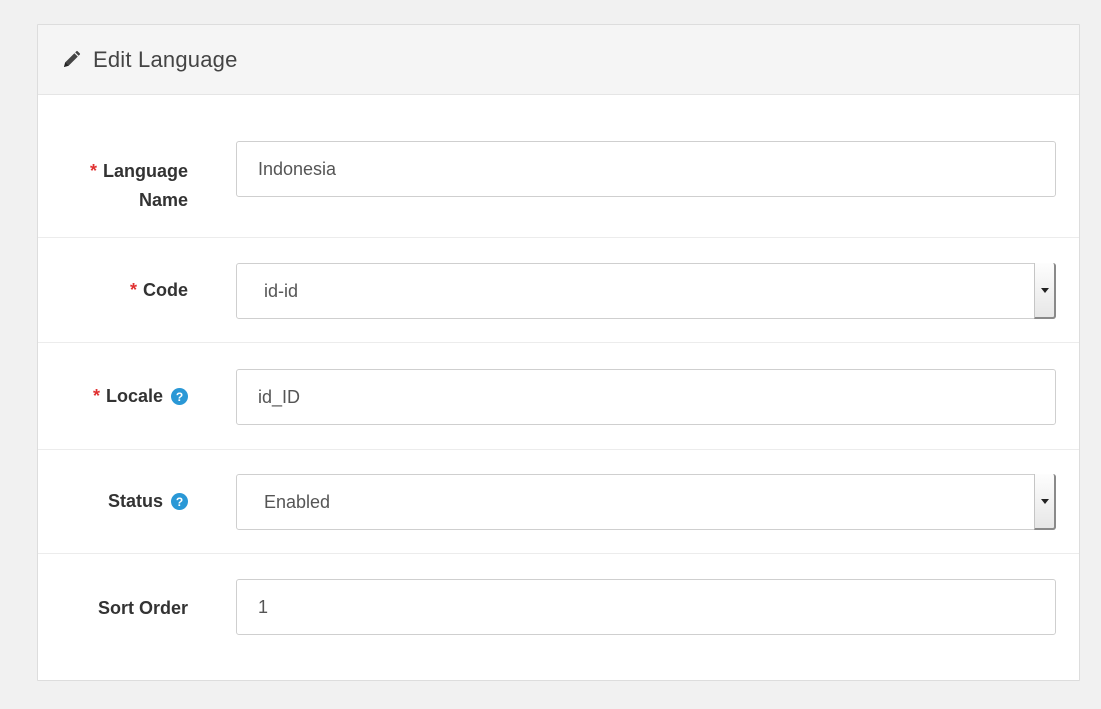 This screenshot has height=709, width=1101. I want to click on code-label-text: Code, so click(165, 290).